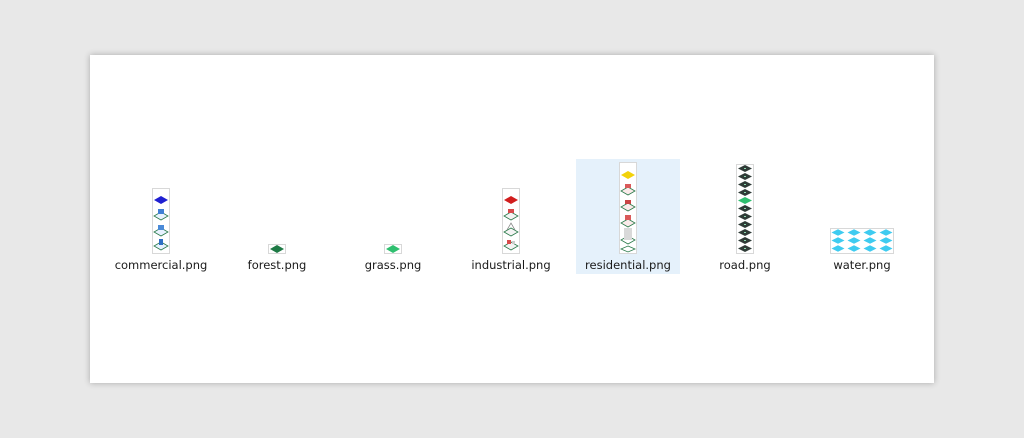  What do you see at coordinates (862, 265) in the screenshot?
I see `file-name-label: water.png` at bounding box center [862, 265].